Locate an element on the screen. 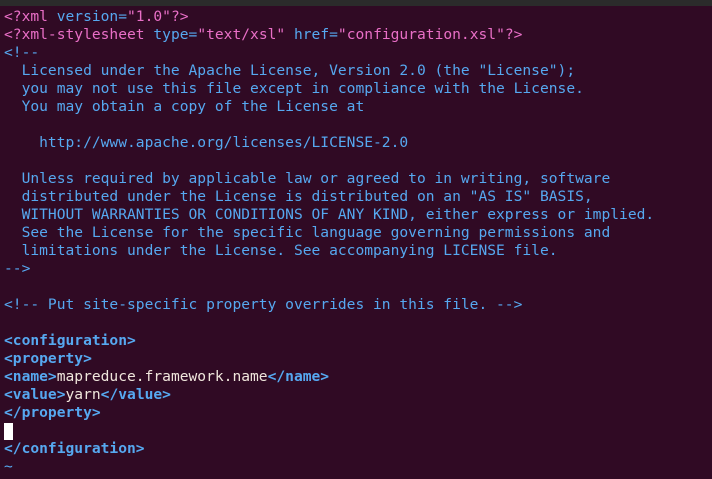  name-close-tag: </name> is located at coordinates (298, 376).